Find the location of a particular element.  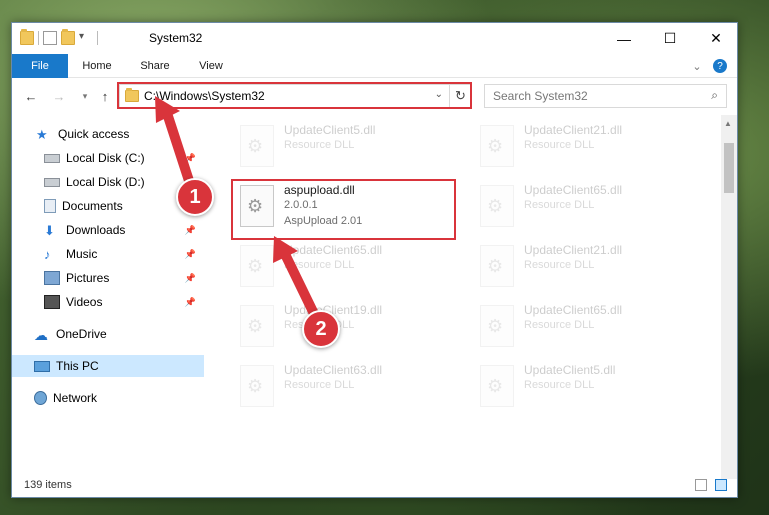

step-1-badge: 1 is located at coordinates (195, 197).